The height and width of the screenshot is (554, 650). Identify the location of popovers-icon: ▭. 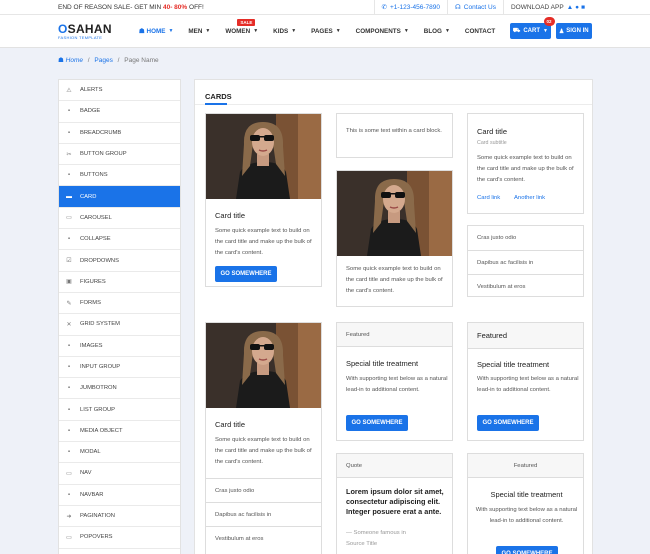
(69, 537).